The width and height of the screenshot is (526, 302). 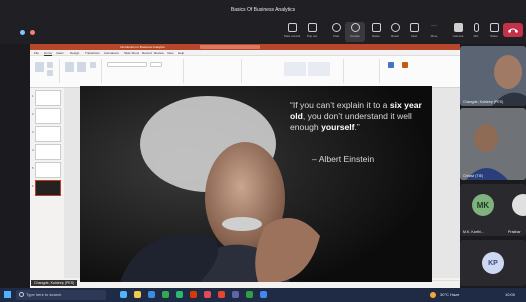 I want to click on more-label: More, so click(x=434, y=36).